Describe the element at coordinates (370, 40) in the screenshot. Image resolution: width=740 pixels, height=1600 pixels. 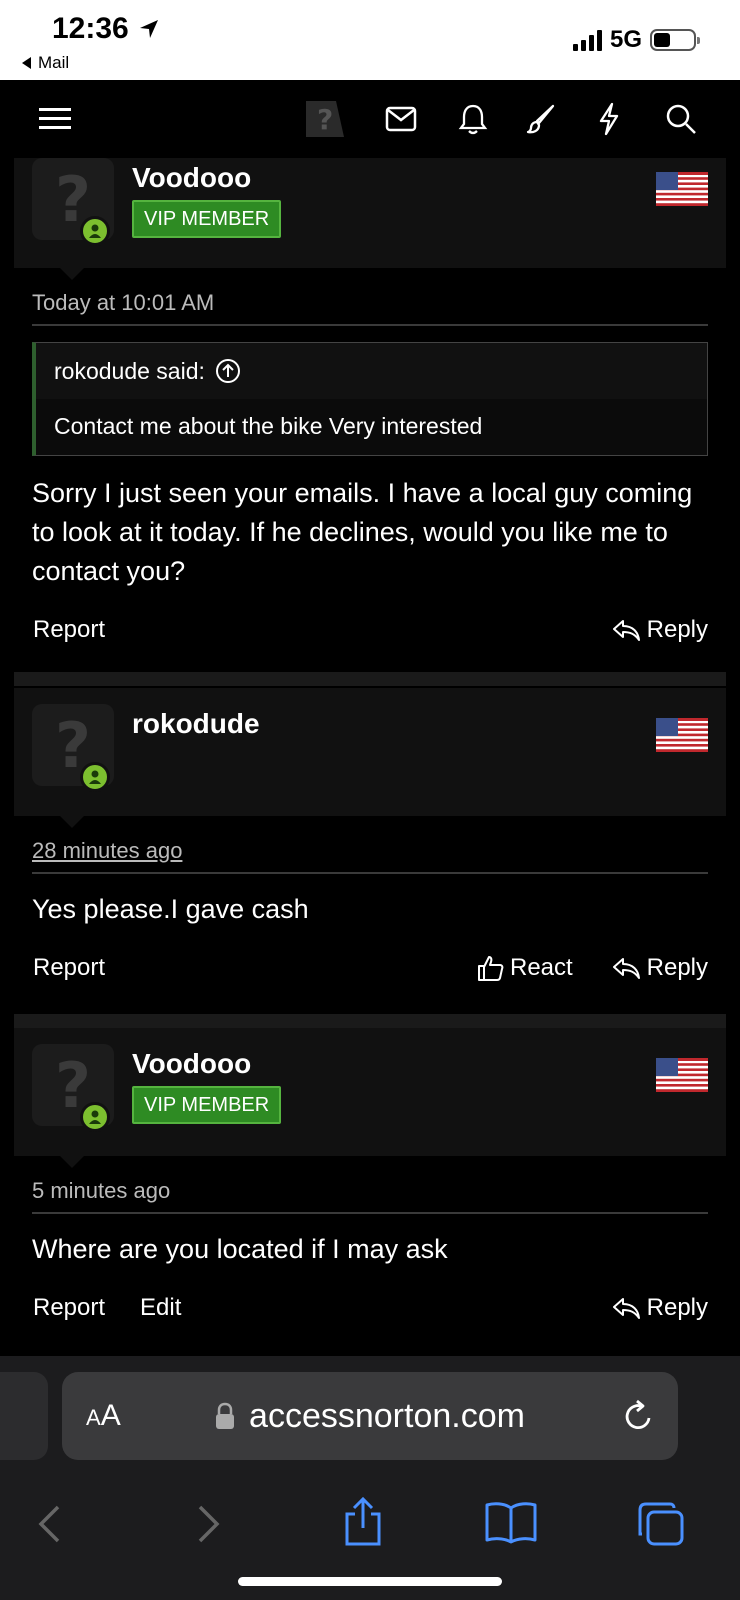
I see `status-bar: 12:36 Mail 5G` at that location.